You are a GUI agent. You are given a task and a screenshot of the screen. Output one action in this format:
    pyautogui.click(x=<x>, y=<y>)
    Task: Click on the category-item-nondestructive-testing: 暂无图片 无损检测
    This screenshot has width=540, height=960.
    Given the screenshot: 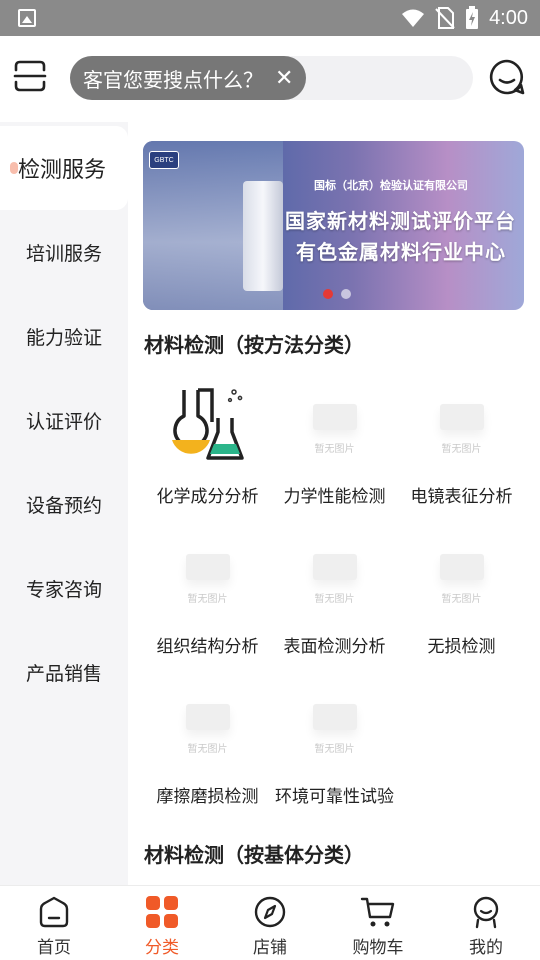 What is the action you would take?
    pyautogui.click(x=461, y=594)
    